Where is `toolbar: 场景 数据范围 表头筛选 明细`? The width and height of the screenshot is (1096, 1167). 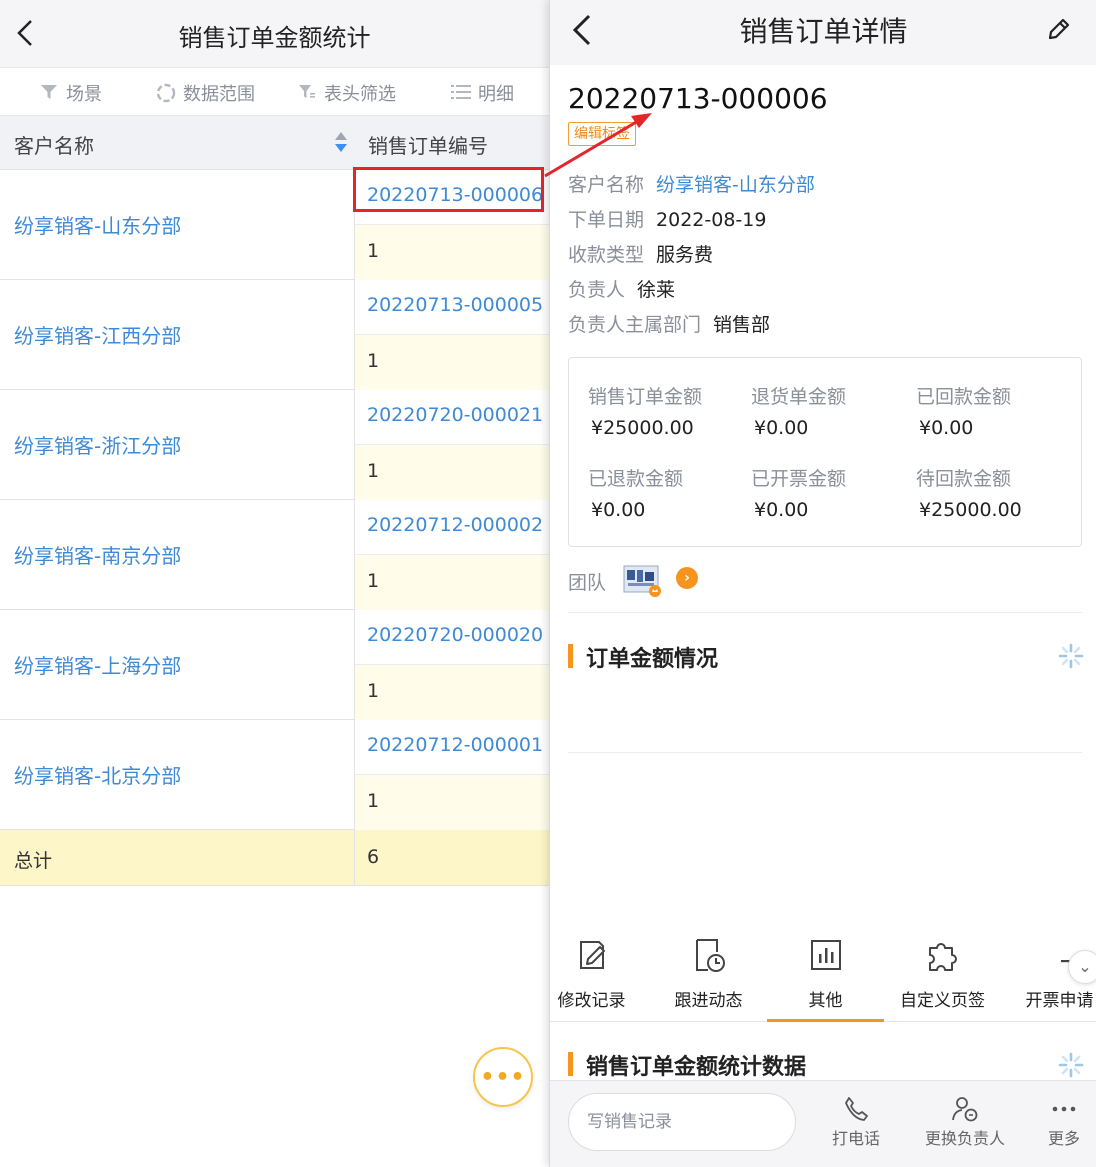
toolbar: 场景 数据范围 表头筛选 明细 is located at coordinates (274, 92).